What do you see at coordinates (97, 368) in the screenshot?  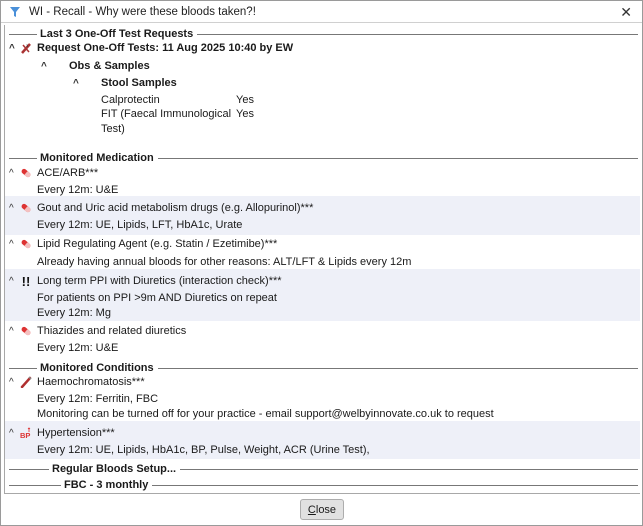 I see `section-title: Monitored Conditions` at bounding box center [97, 368].